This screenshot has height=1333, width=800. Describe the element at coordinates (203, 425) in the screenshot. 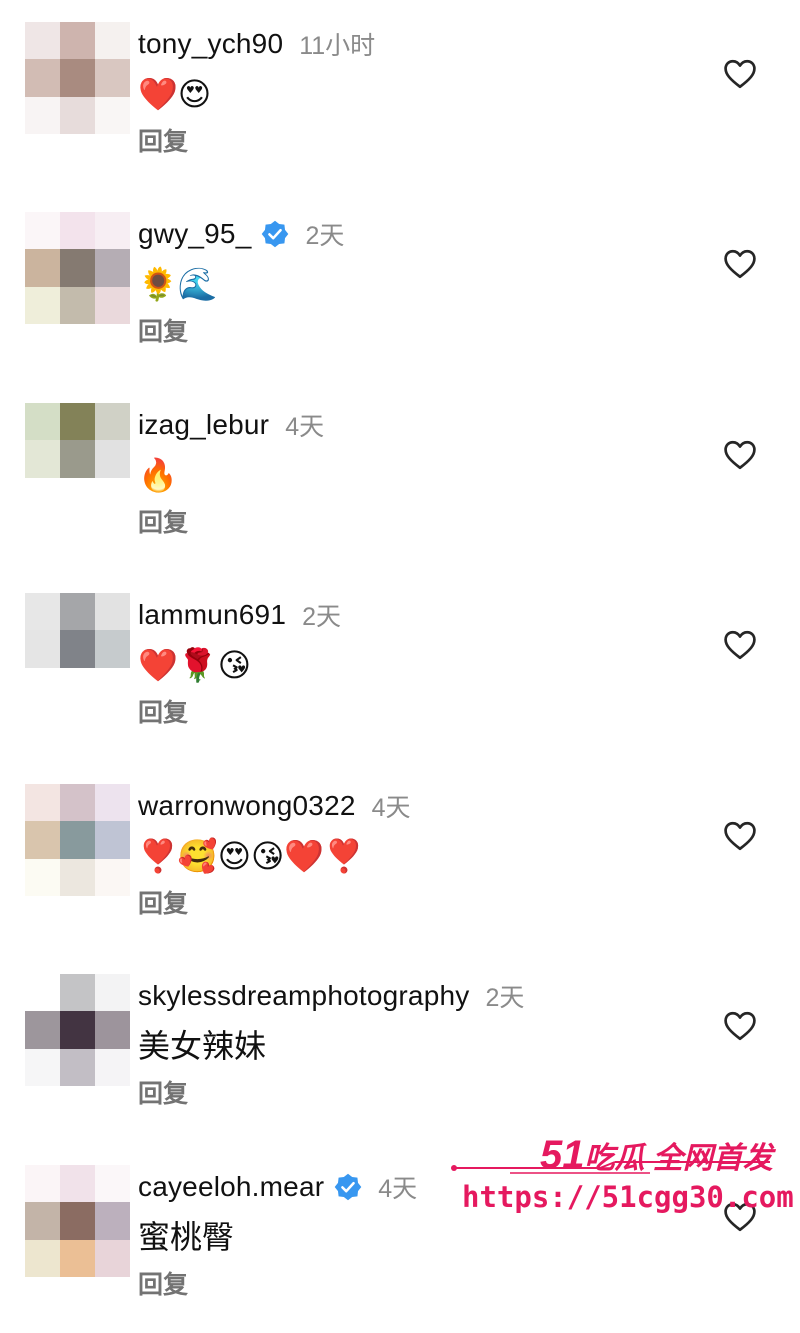

I see `username: izag_lebur` at that location.